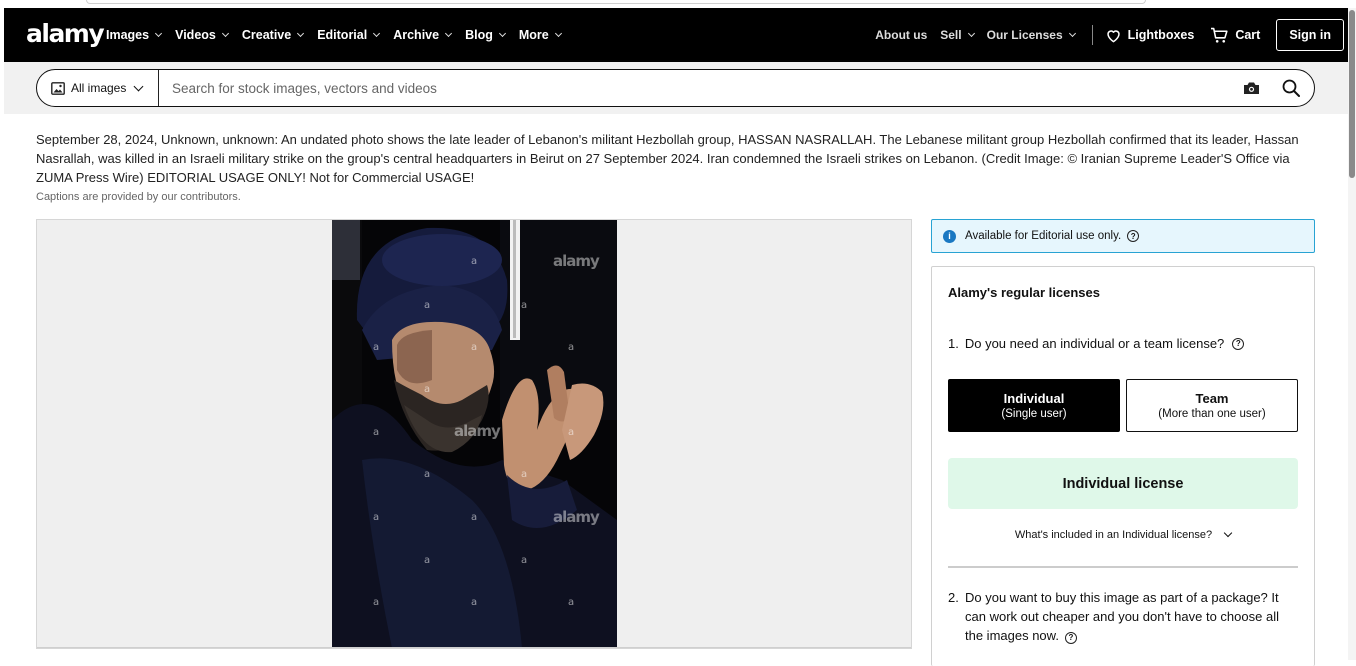 The height and width of the screenshot is (666, 1356). I want to click on individual-license-option: Individual (Single user), so click(1034, 405).